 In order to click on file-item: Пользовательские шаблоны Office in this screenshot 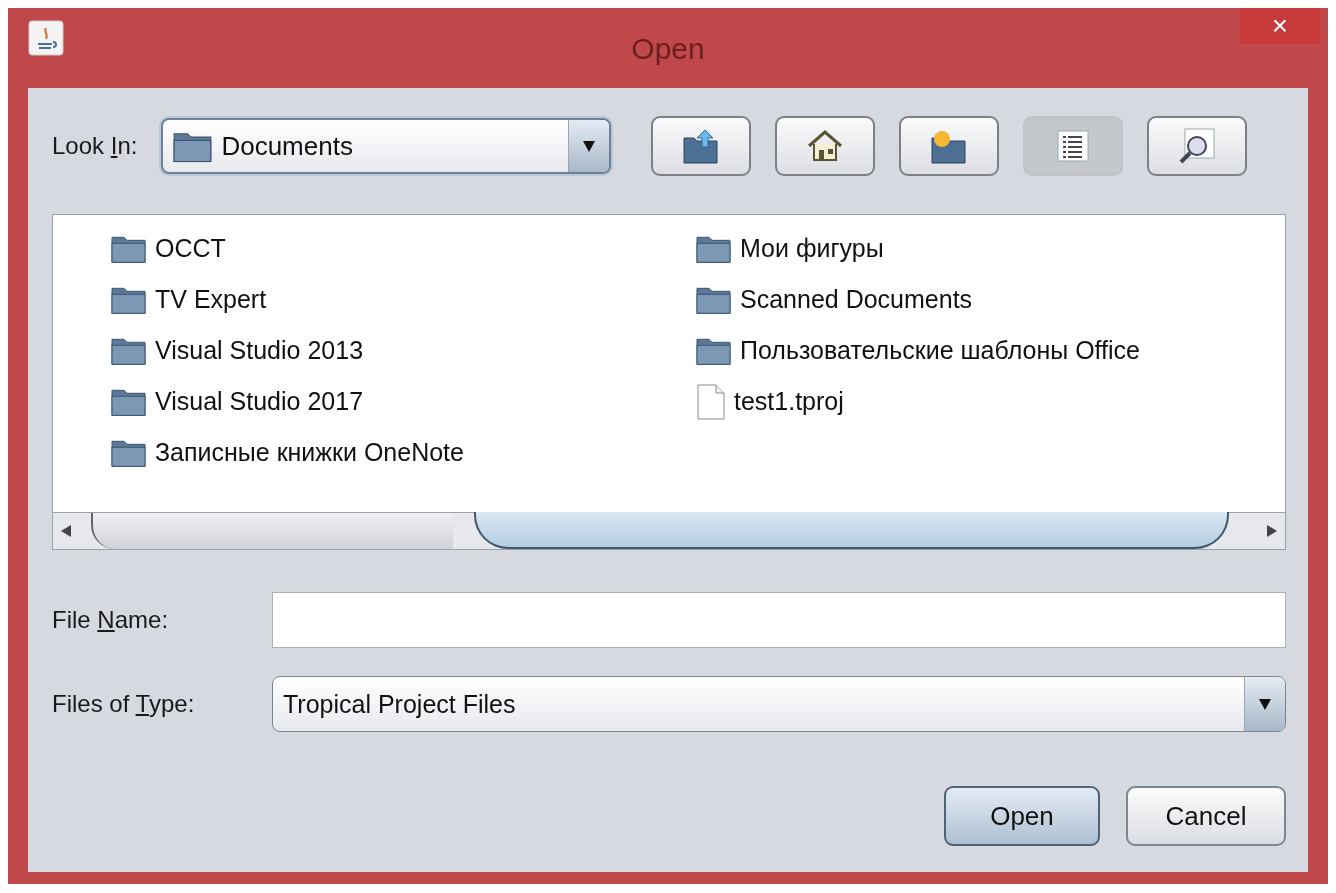, I will do `click(940, 350)`.